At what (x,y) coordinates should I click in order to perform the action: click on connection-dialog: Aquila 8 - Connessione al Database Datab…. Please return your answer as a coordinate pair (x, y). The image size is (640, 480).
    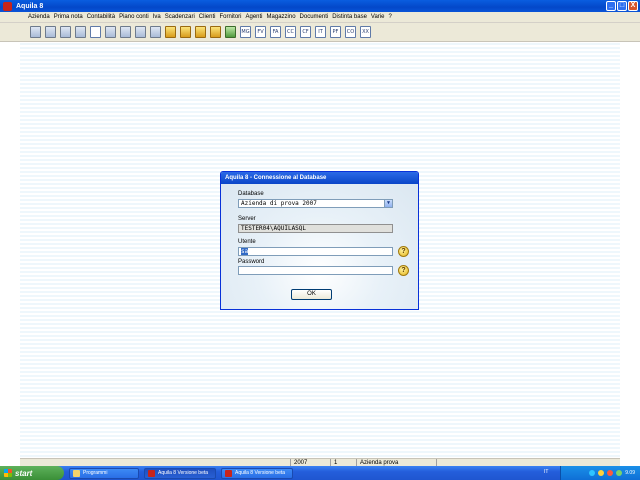
    Looking at the image, I should click on (319, 240).